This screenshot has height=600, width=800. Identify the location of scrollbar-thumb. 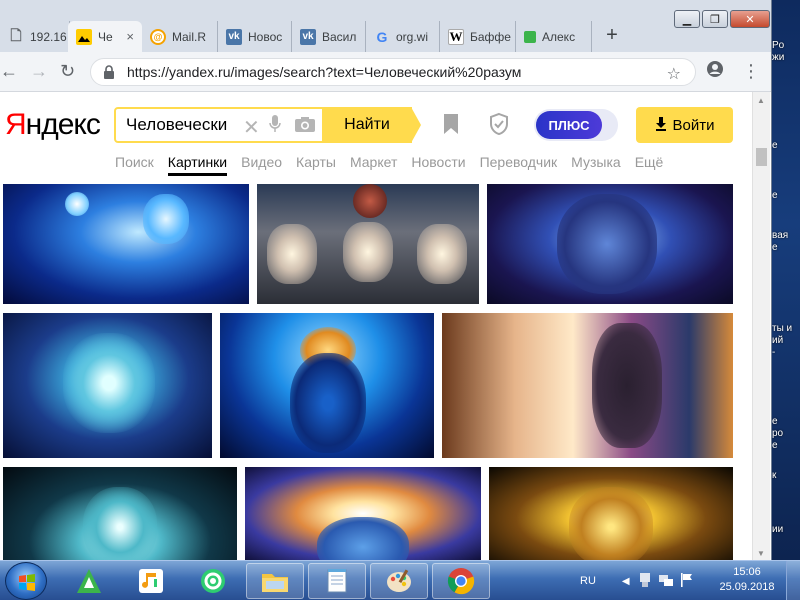
(761, 157).